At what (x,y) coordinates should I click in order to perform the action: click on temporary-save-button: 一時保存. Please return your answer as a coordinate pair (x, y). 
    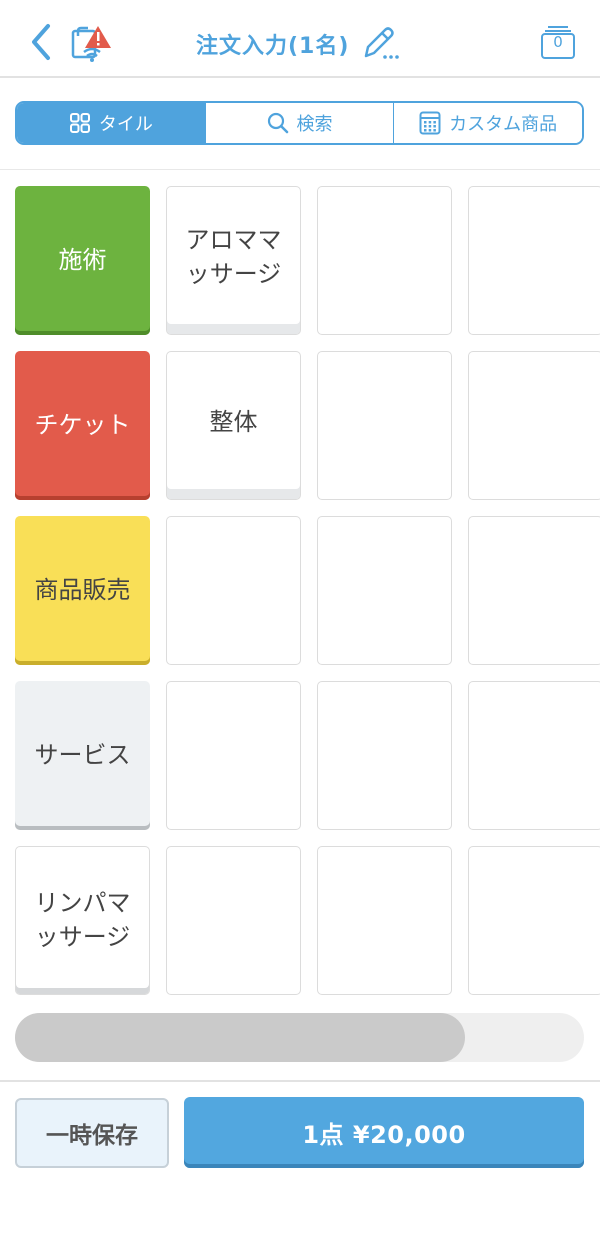
    Looking at the image, I should click on (92, 1133).